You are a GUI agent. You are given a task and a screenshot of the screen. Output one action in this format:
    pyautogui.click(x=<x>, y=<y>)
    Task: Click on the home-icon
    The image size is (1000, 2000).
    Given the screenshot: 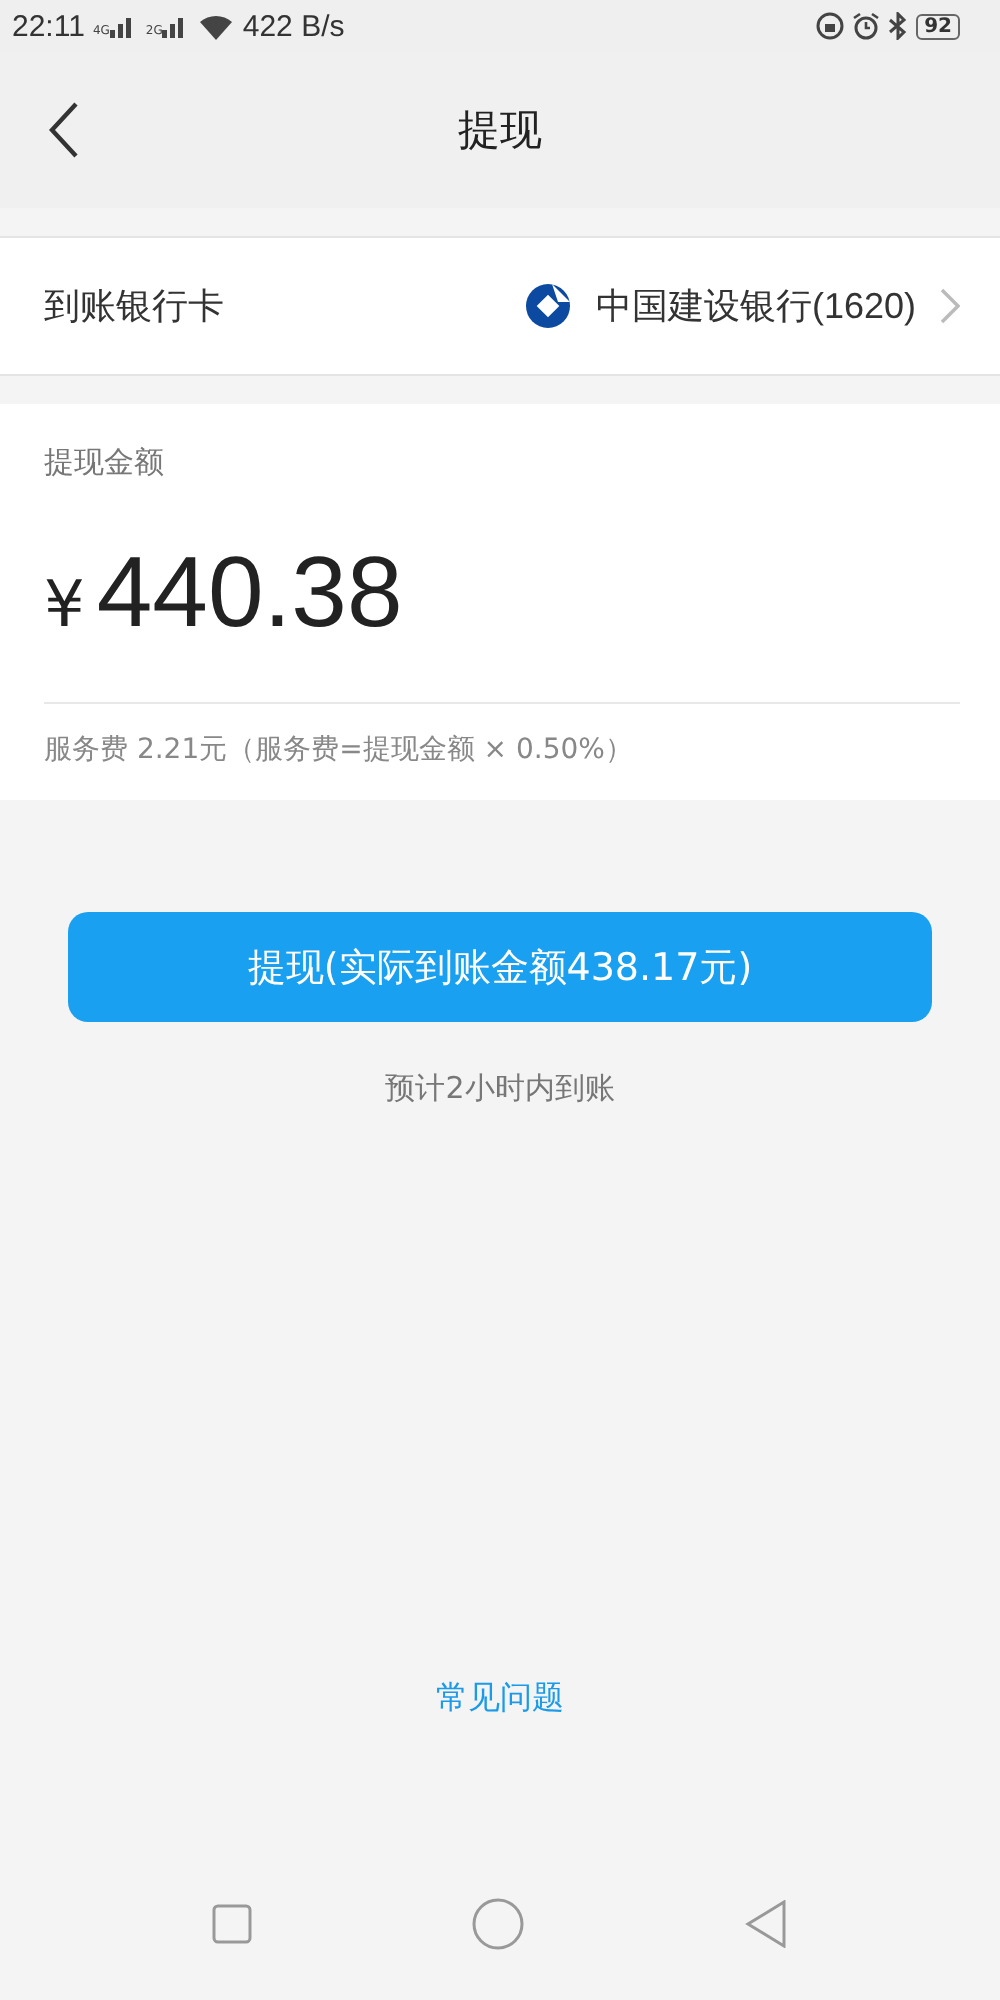 What is the action you would take?
    pyautogui.click(x=498, y=1924)
    